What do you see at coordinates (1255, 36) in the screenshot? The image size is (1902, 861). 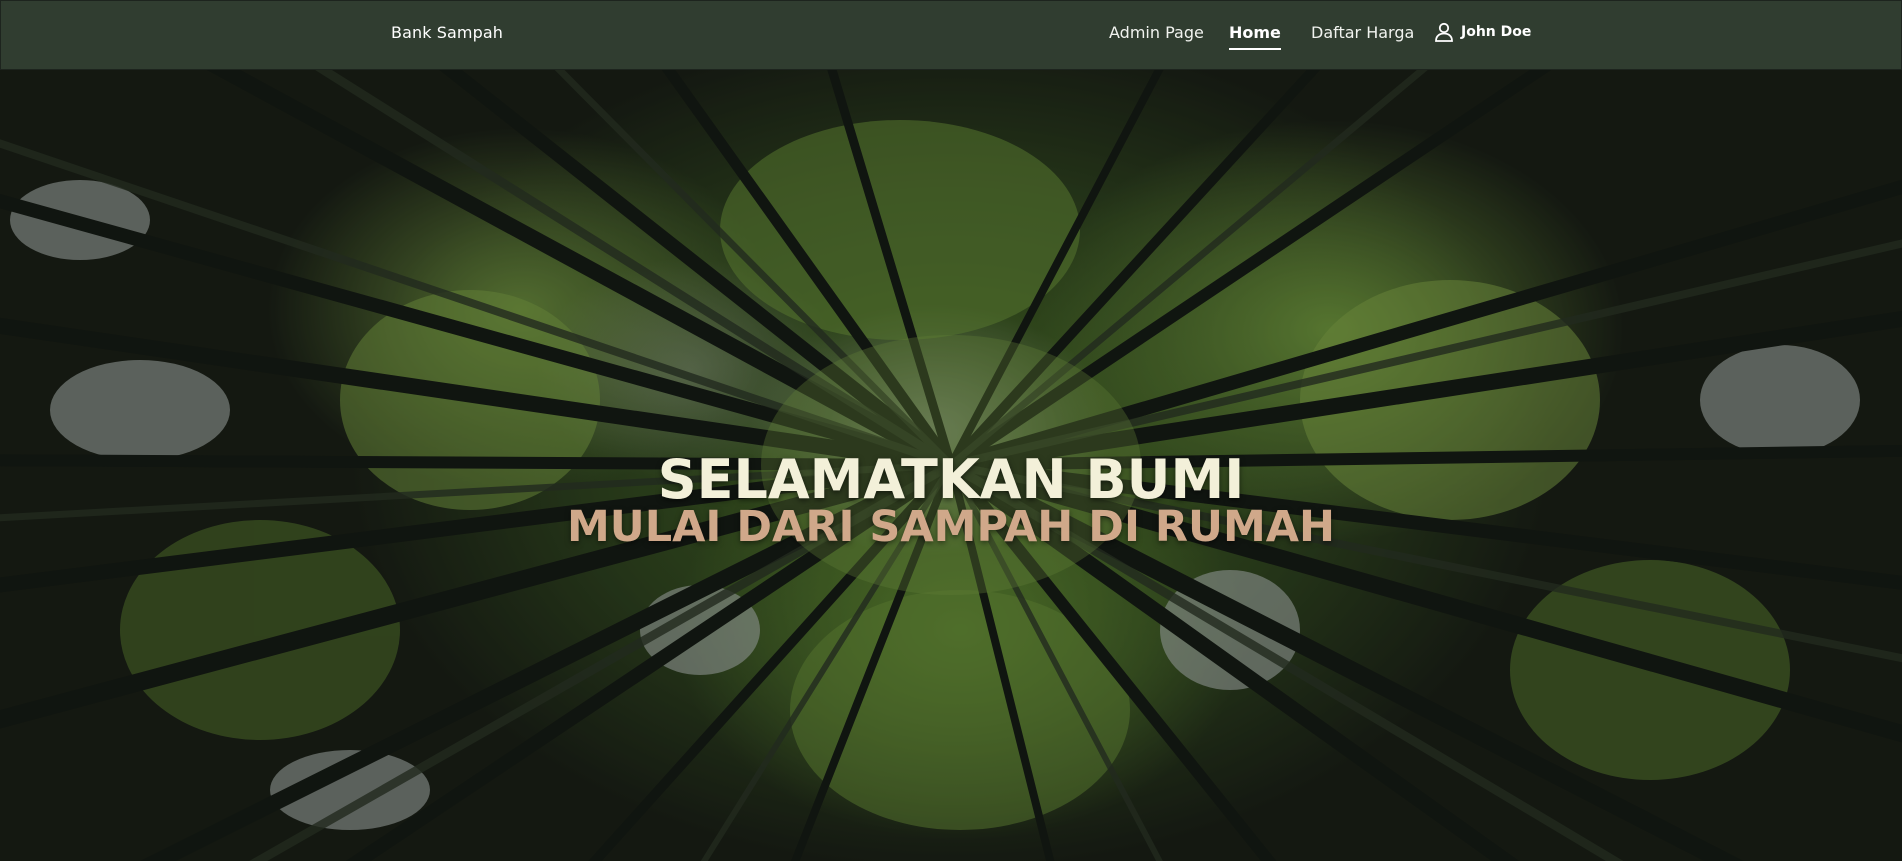 I see `nav-link-home: Home` at bounding box center [1255, 36].